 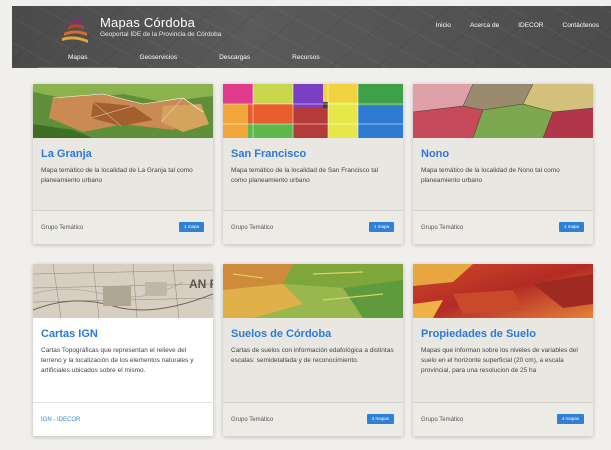 What do you see at coordinates (123, 419) in the screenshot?
I see `card-footer: IGN - IDECOR` at bounding box center [123, 419].